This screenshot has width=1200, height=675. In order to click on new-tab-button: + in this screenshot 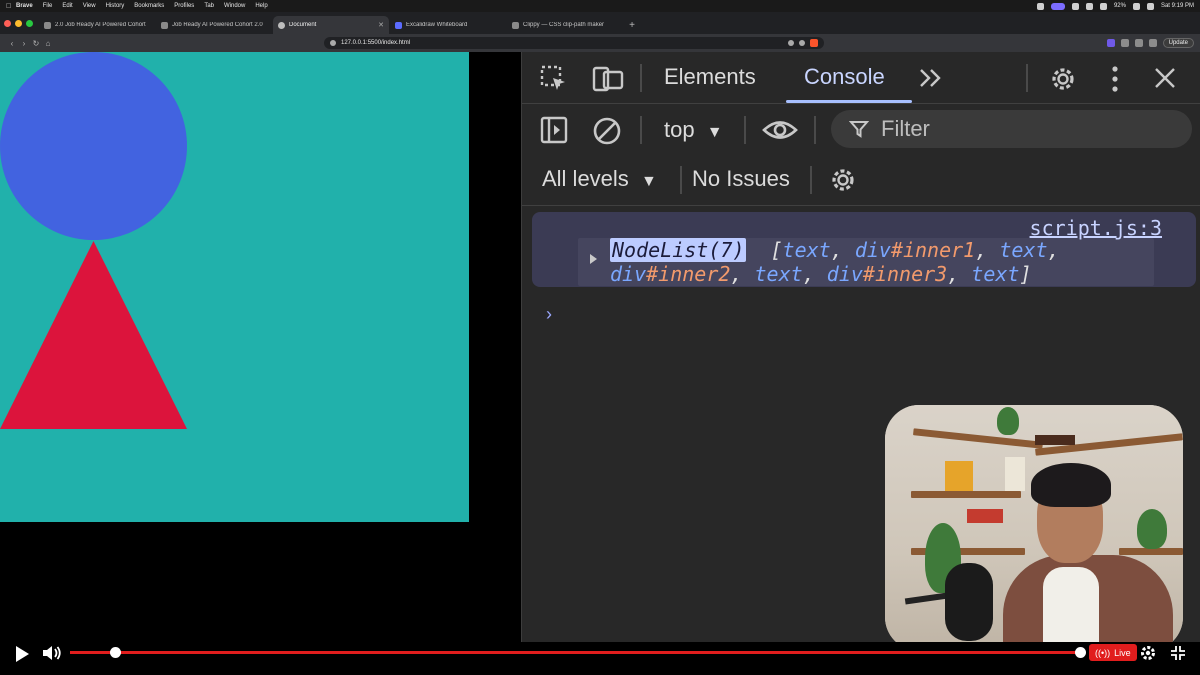, I will do `click(632, 25)`.